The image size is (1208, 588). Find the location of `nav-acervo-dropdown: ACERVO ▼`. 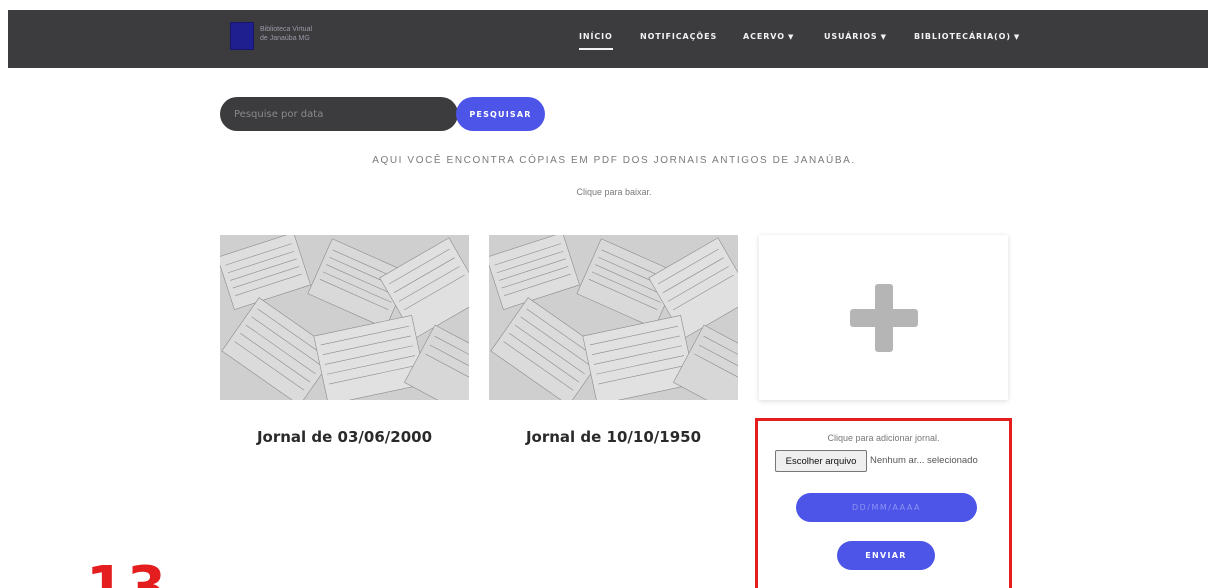

nav-acervo-dropdown: ACERVO ▼ is located at coordinates (768, 36).